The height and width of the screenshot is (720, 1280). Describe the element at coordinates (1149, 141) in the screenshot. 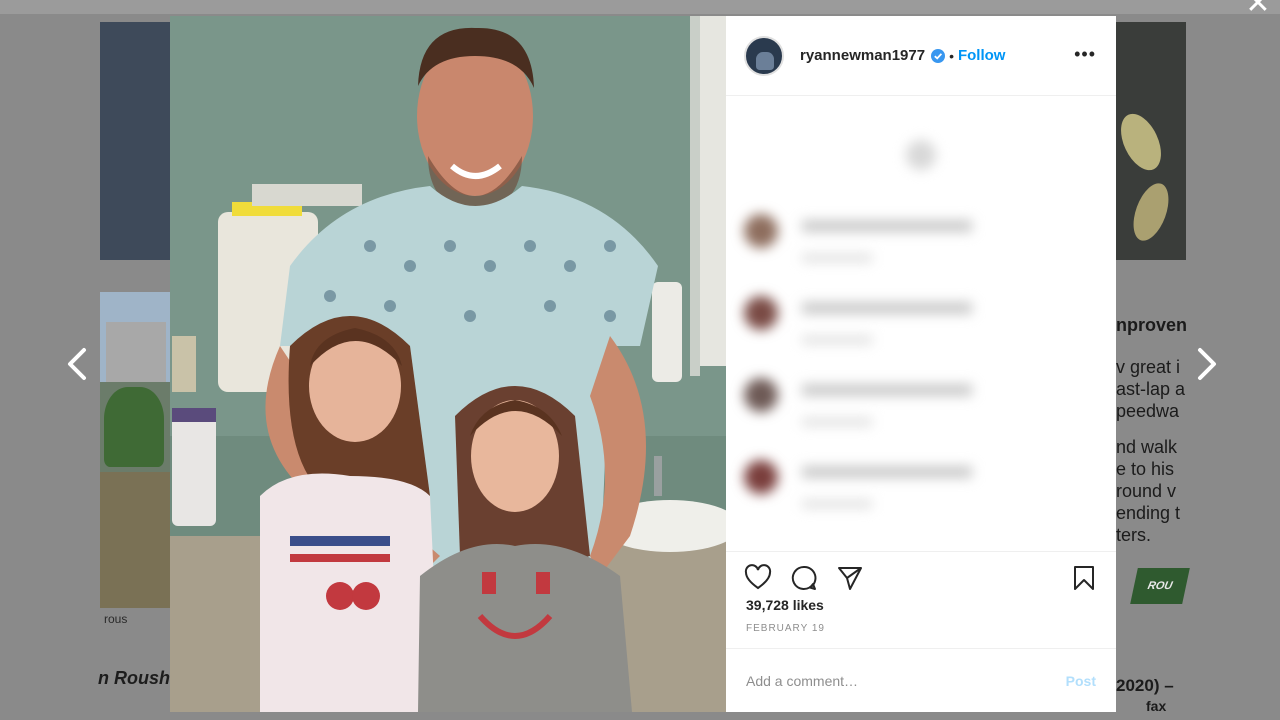

I see `background-image-right` at that location.